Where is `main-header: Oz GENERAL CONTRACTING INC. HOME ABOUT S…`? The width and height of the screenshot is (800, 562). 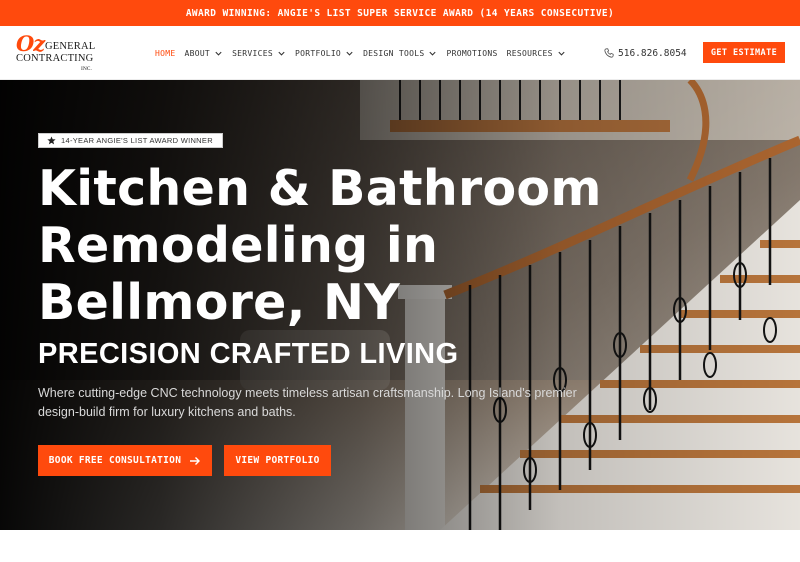
main-header: Oz GENERAL CONTRACTING INC. HOME ABOUT S… is located at coordinates (400, 53).